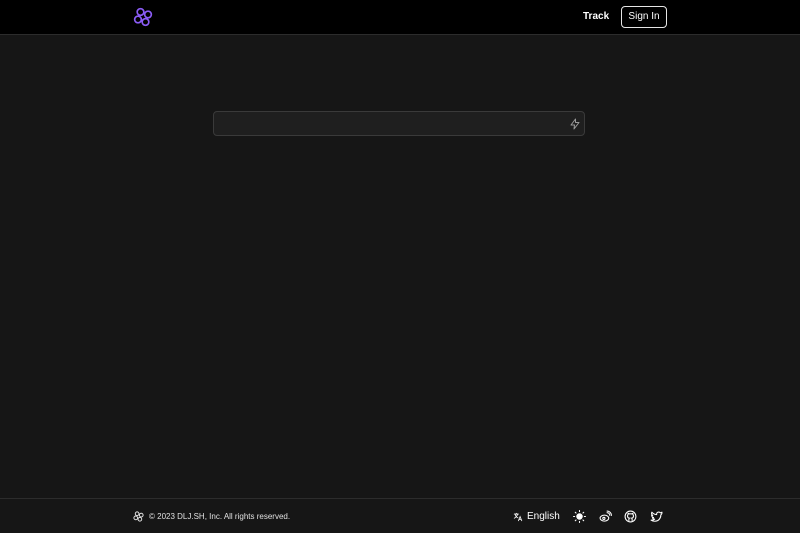 The width and height of the screenshot is (800, 533). Describe the element at coordinates (575, 124) in the screenshot. I see `lightning-icon` at that location.